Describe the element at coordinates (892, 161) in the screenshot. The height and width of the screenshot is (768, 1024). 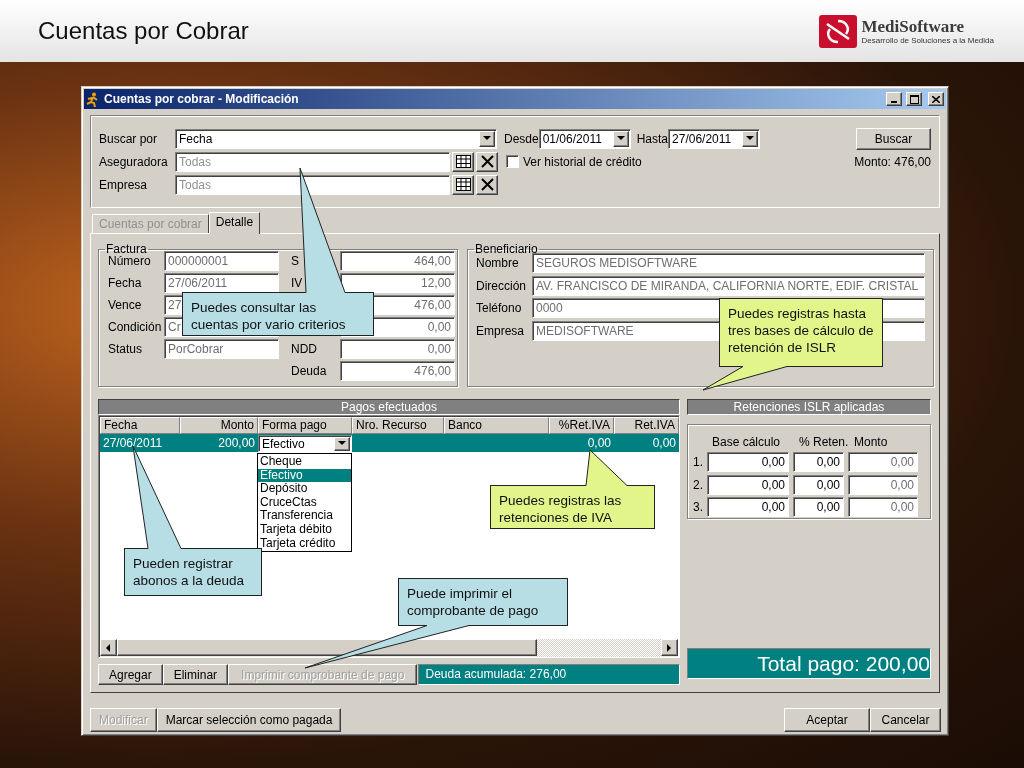
I see `total-amount: Monto: 476,00` at that location.